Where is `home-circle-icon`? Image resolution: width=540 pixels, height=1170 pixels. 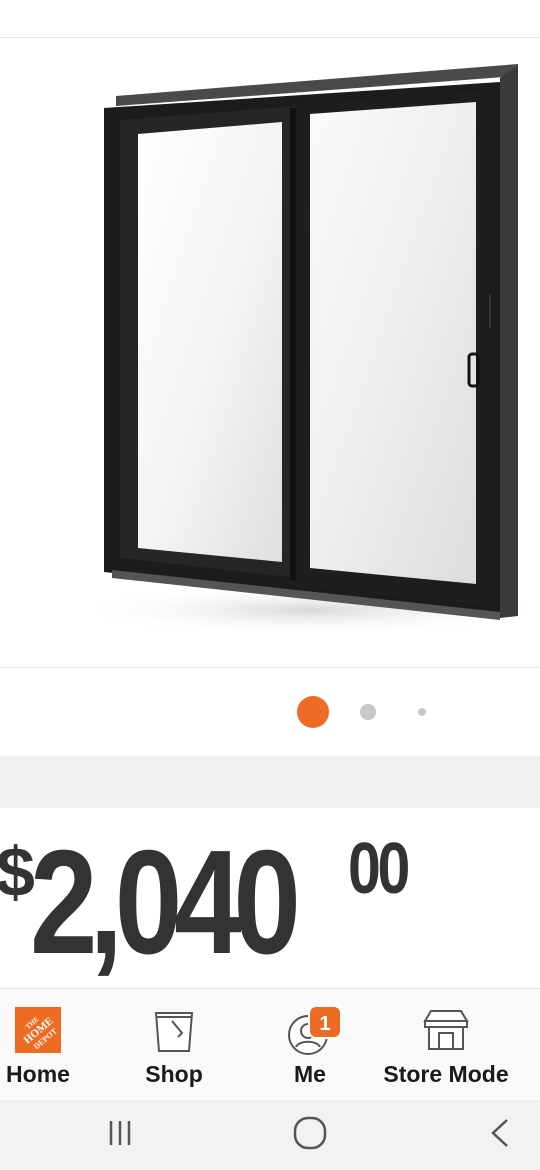
home-circle-icon is located at coordinates (310, 1135).